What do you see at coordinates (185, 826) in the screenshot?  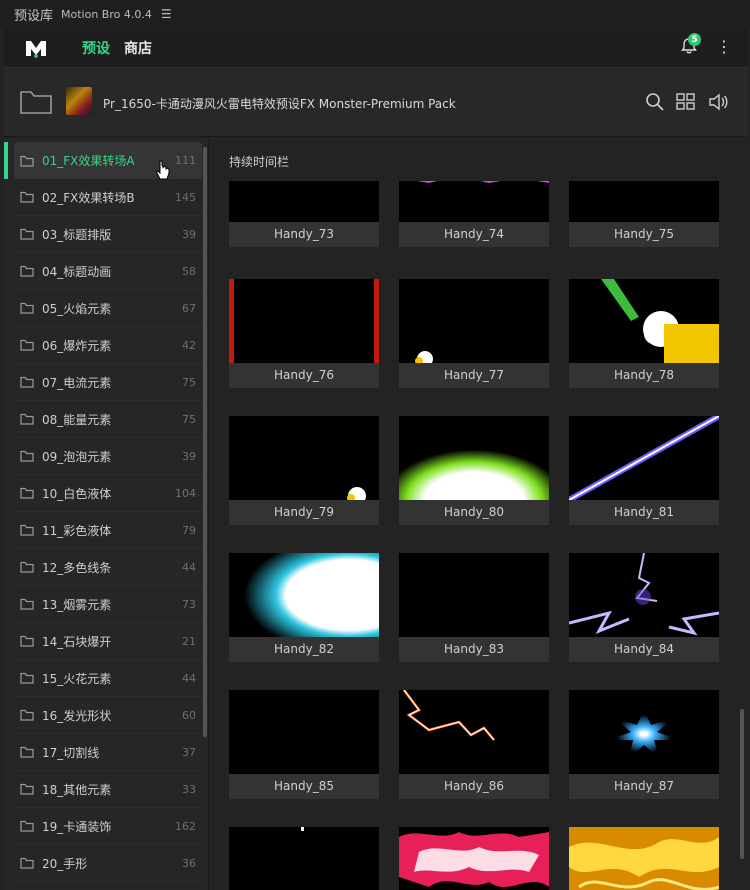 I see `category-count: 162` at bounding box center [185, 826].